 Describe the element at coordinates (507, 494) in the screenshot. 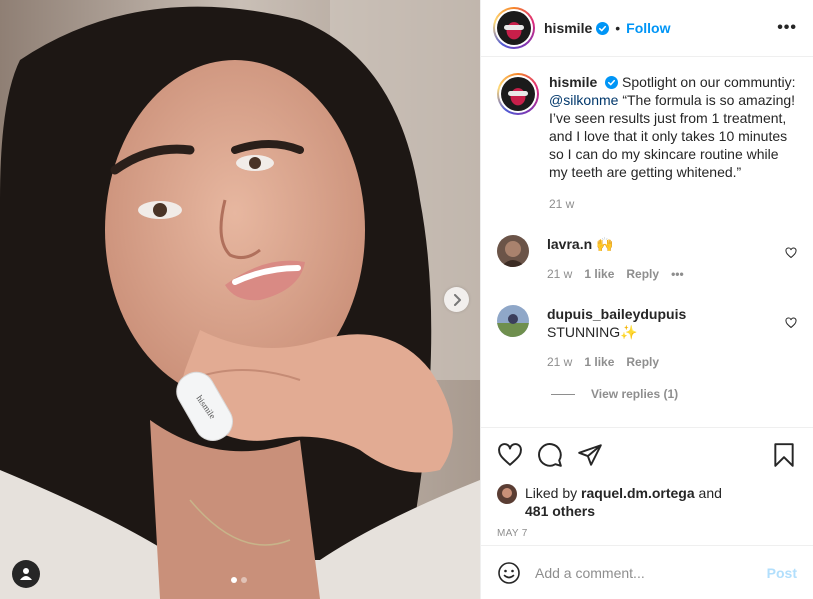

I see `liker-avatar` at that location.